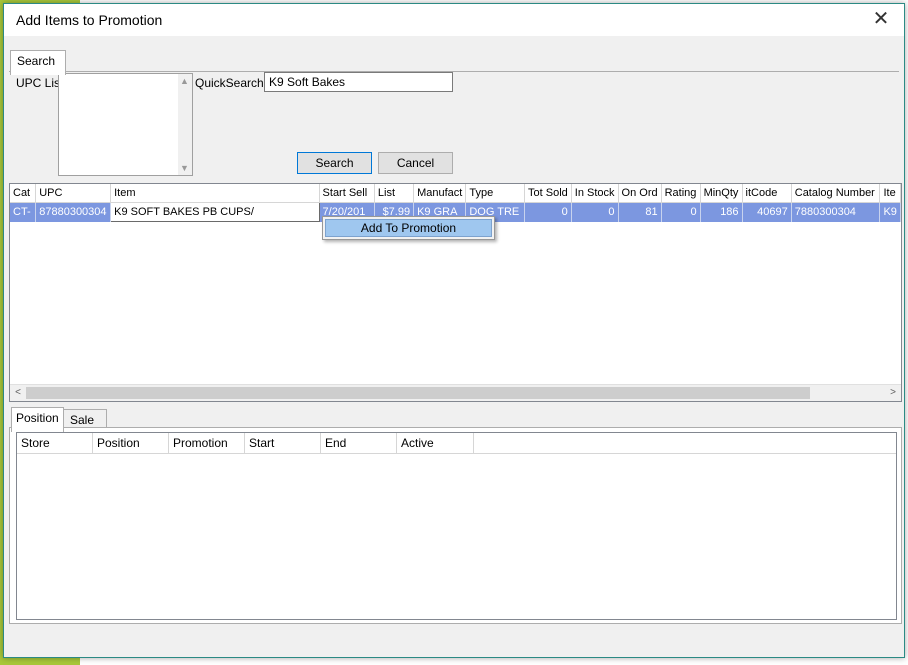 The height and width of the screenshot is (665, 908). I want to click on context-menu: Add To Promotion, so click(408, 228).